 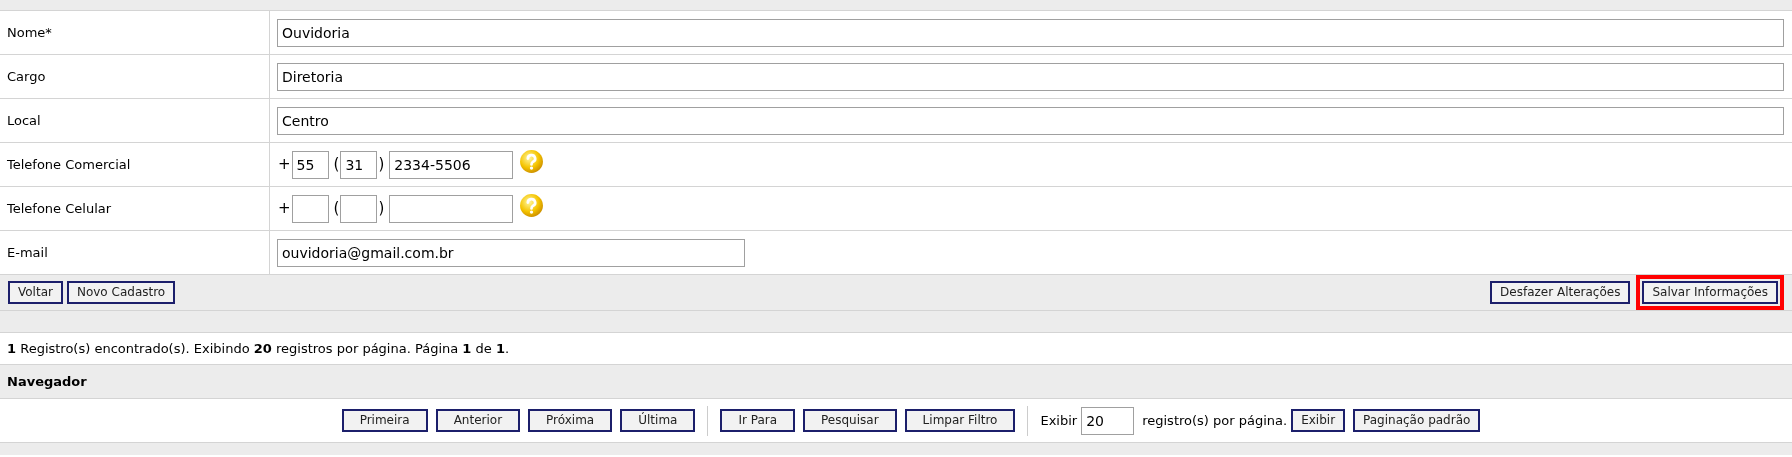 What do you see at coordinates (258, 348) in the screenshot?
I see `results-summary: 1 Registro(s) encontrado(s). Exibindo 20 registros por página. Página 1 de 1.` at bounding box center [258, 348].